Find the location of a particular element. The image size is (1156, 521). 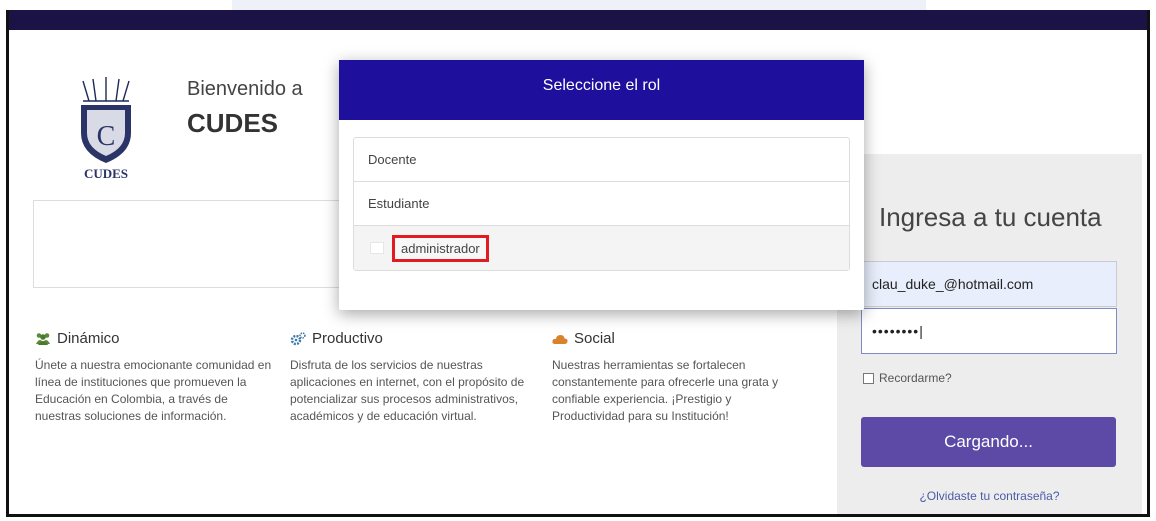

cudes-logo: C CUDES is located at coordinates (106, 130).